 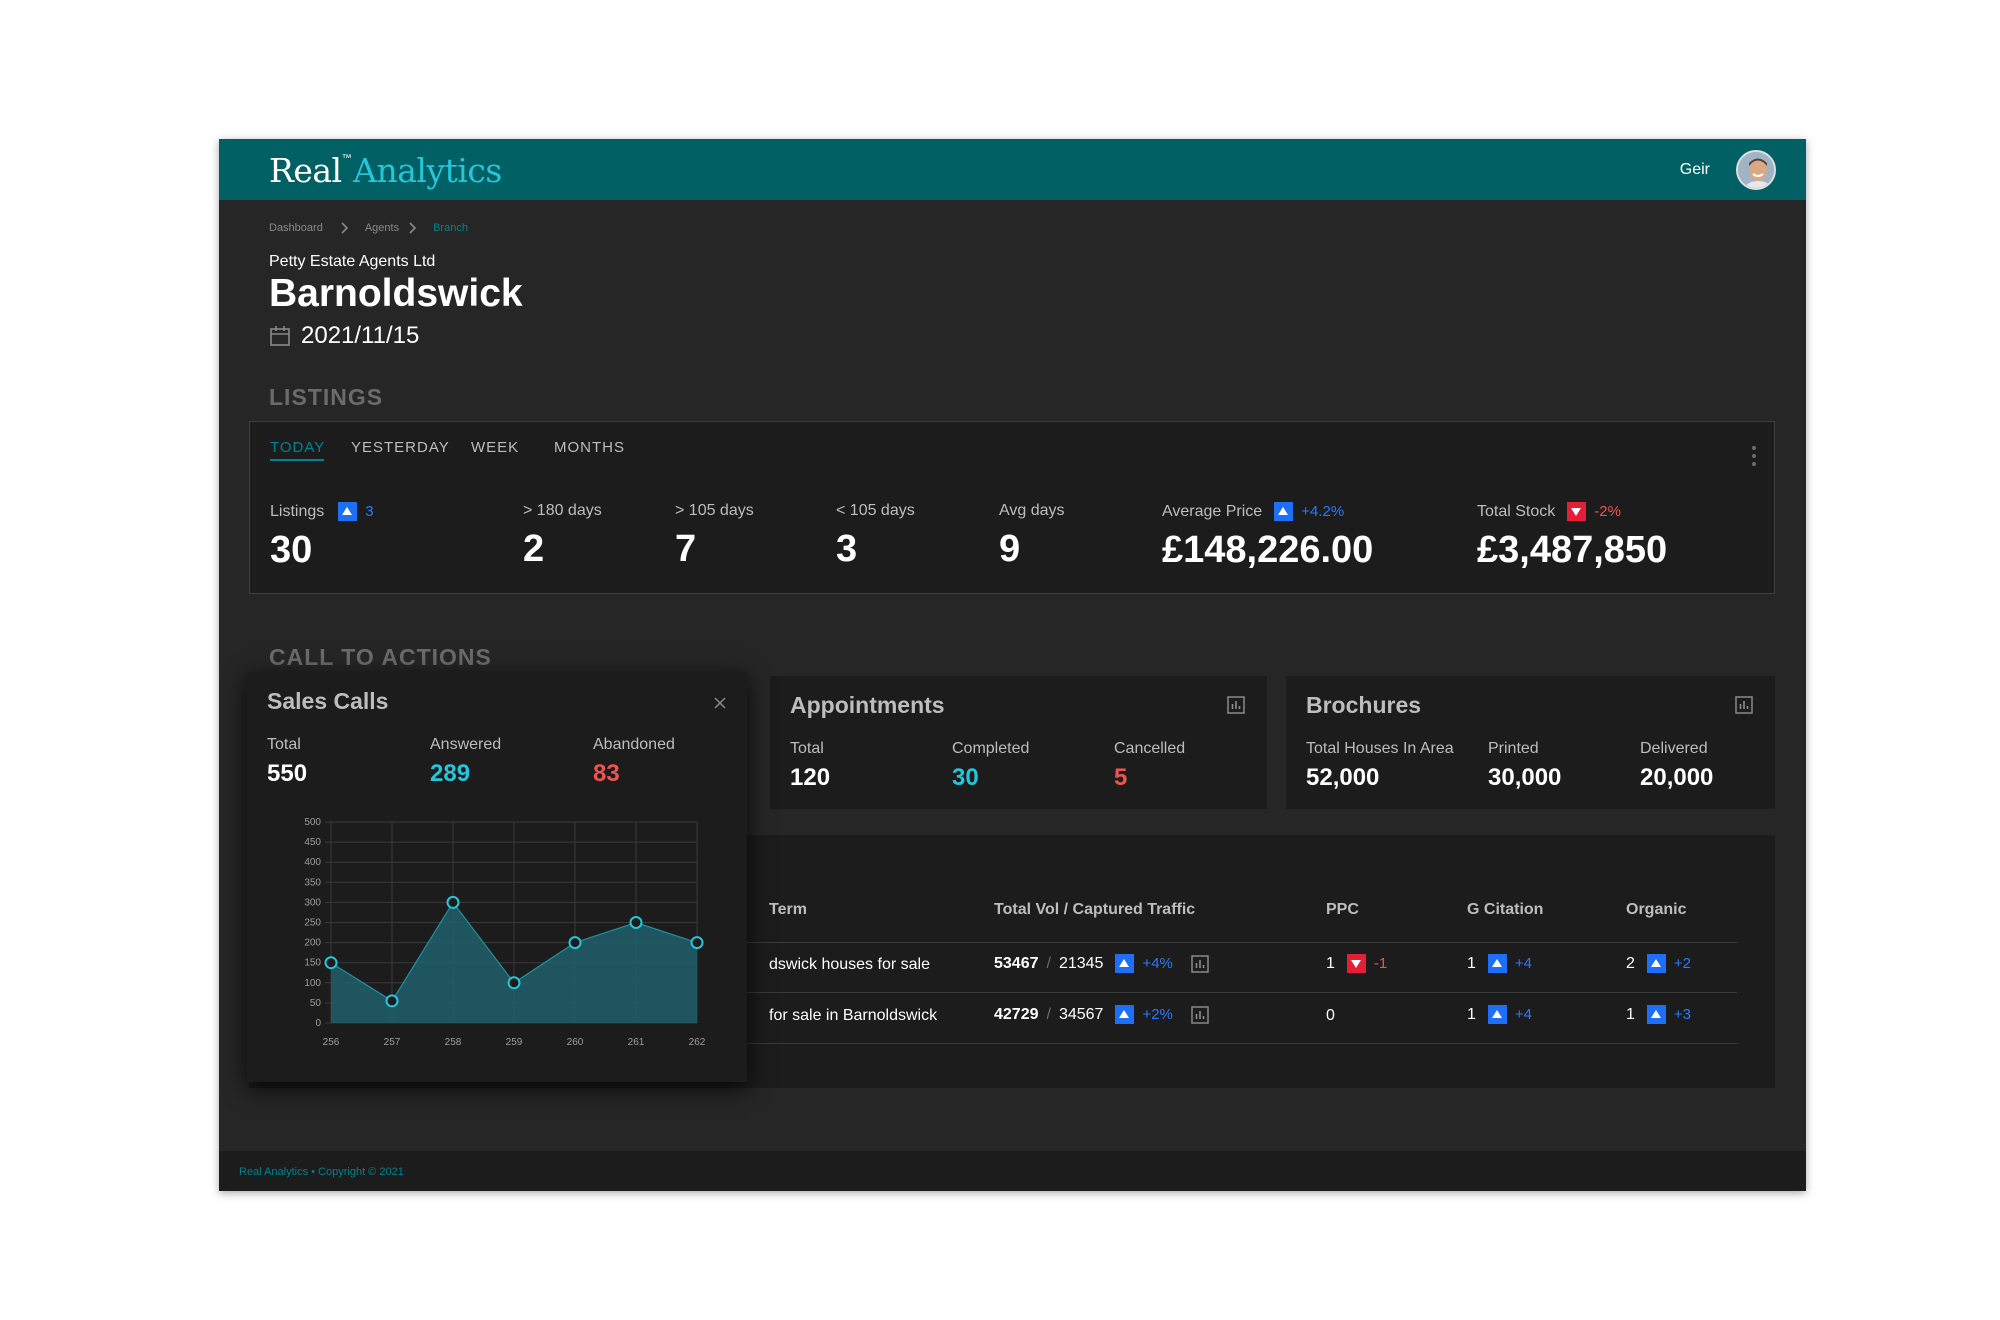 I want to click on breadcrumb: Dashboard Agents Branch, so click(x=368, y=228).